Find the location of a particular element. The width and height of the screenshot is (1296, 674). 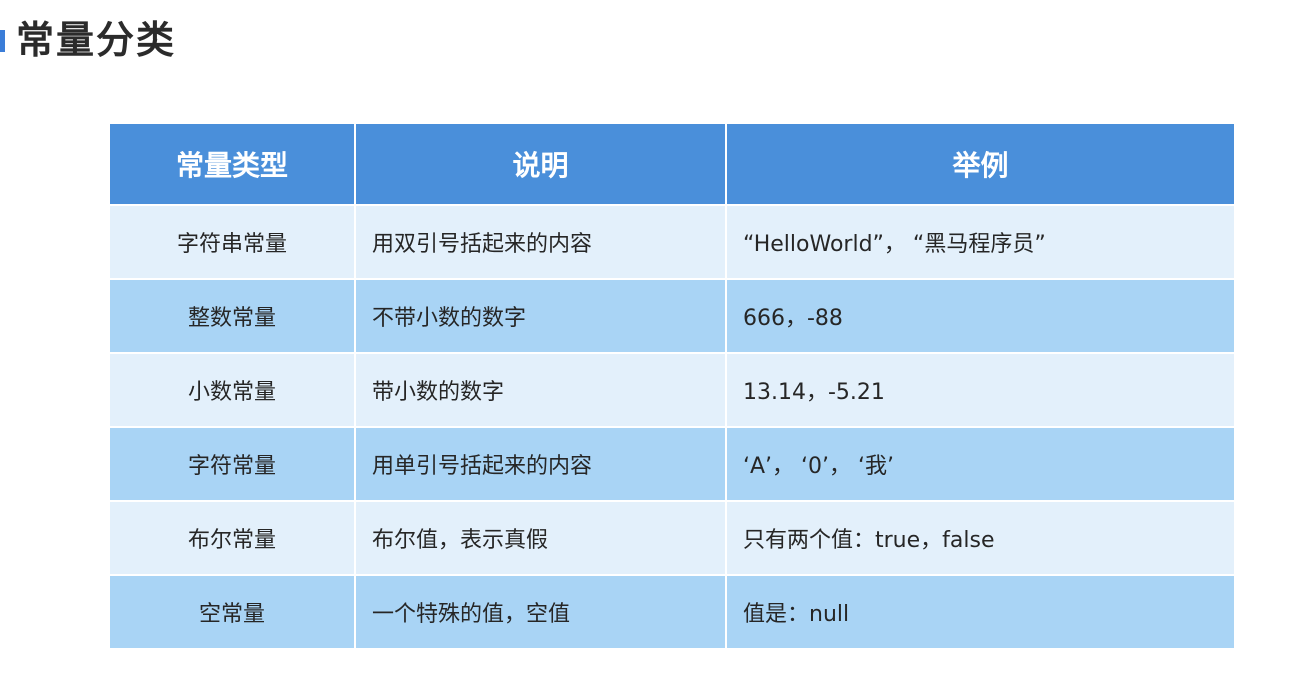

table-header-row: 常量类型 说明 举例 is located at coordinates (672, 164).